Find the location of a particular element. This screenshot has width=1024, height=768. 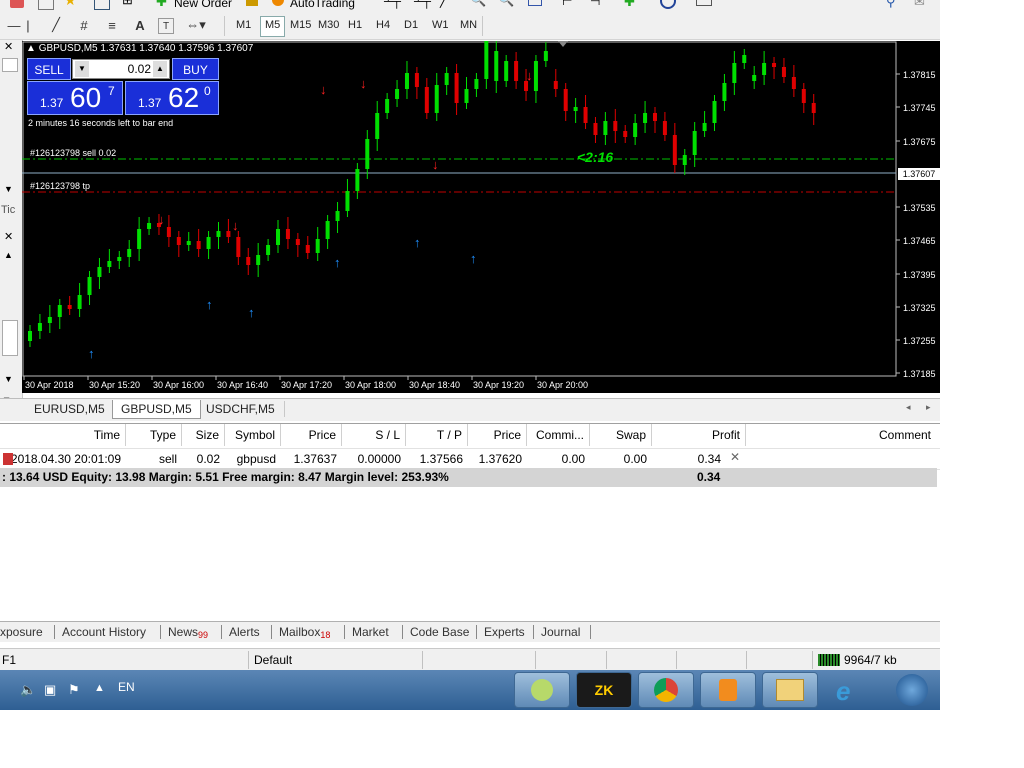

timeframe-m15: M15 is located at coordinates (300, 25).